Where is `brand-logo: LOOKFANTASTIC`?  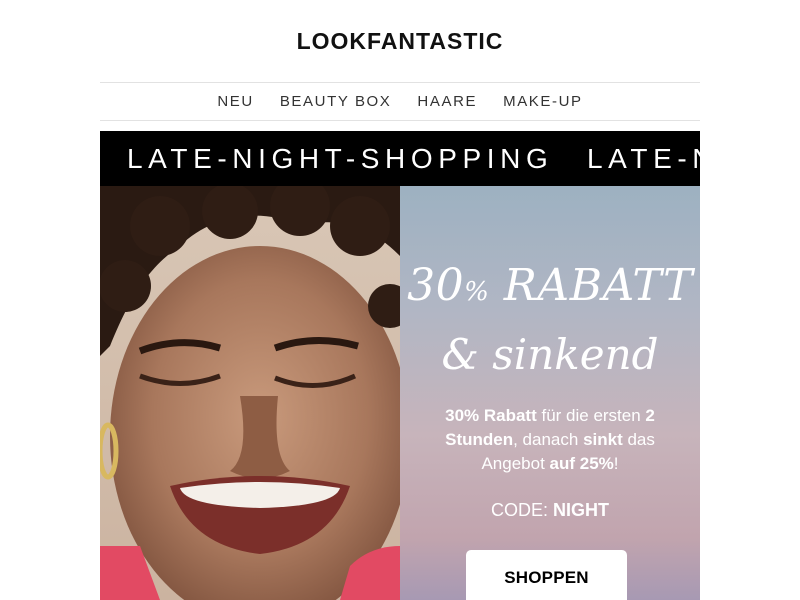
brand-logo: LOOKFANTASTIC is located at coordinates (400, 41).